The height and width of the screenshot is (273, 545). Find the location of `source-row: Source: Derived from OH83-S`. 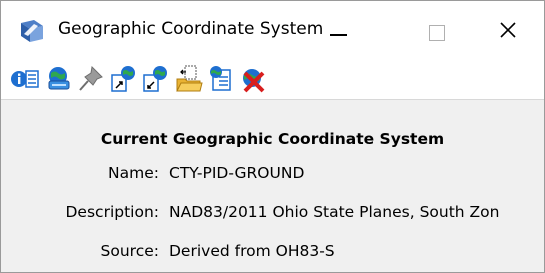

source-row: Source: Derived from OH83-S is located at coordinates (272, 253).